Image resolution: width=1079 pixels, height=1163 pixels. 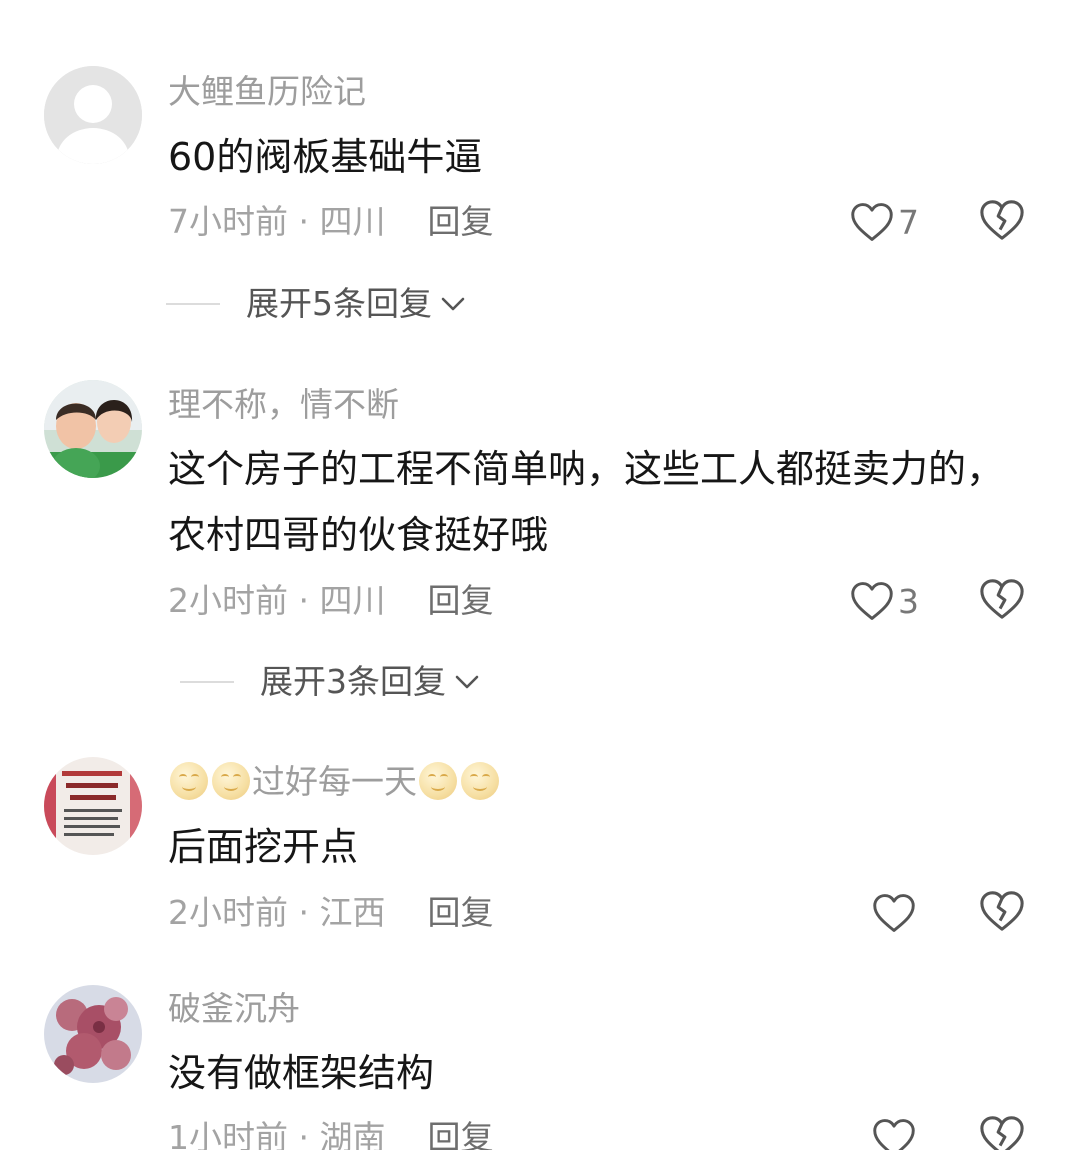 What do you see at coordinates (908, 222) in the screenshot?
I see `like-count: 7` at bounding box center [908, 222].